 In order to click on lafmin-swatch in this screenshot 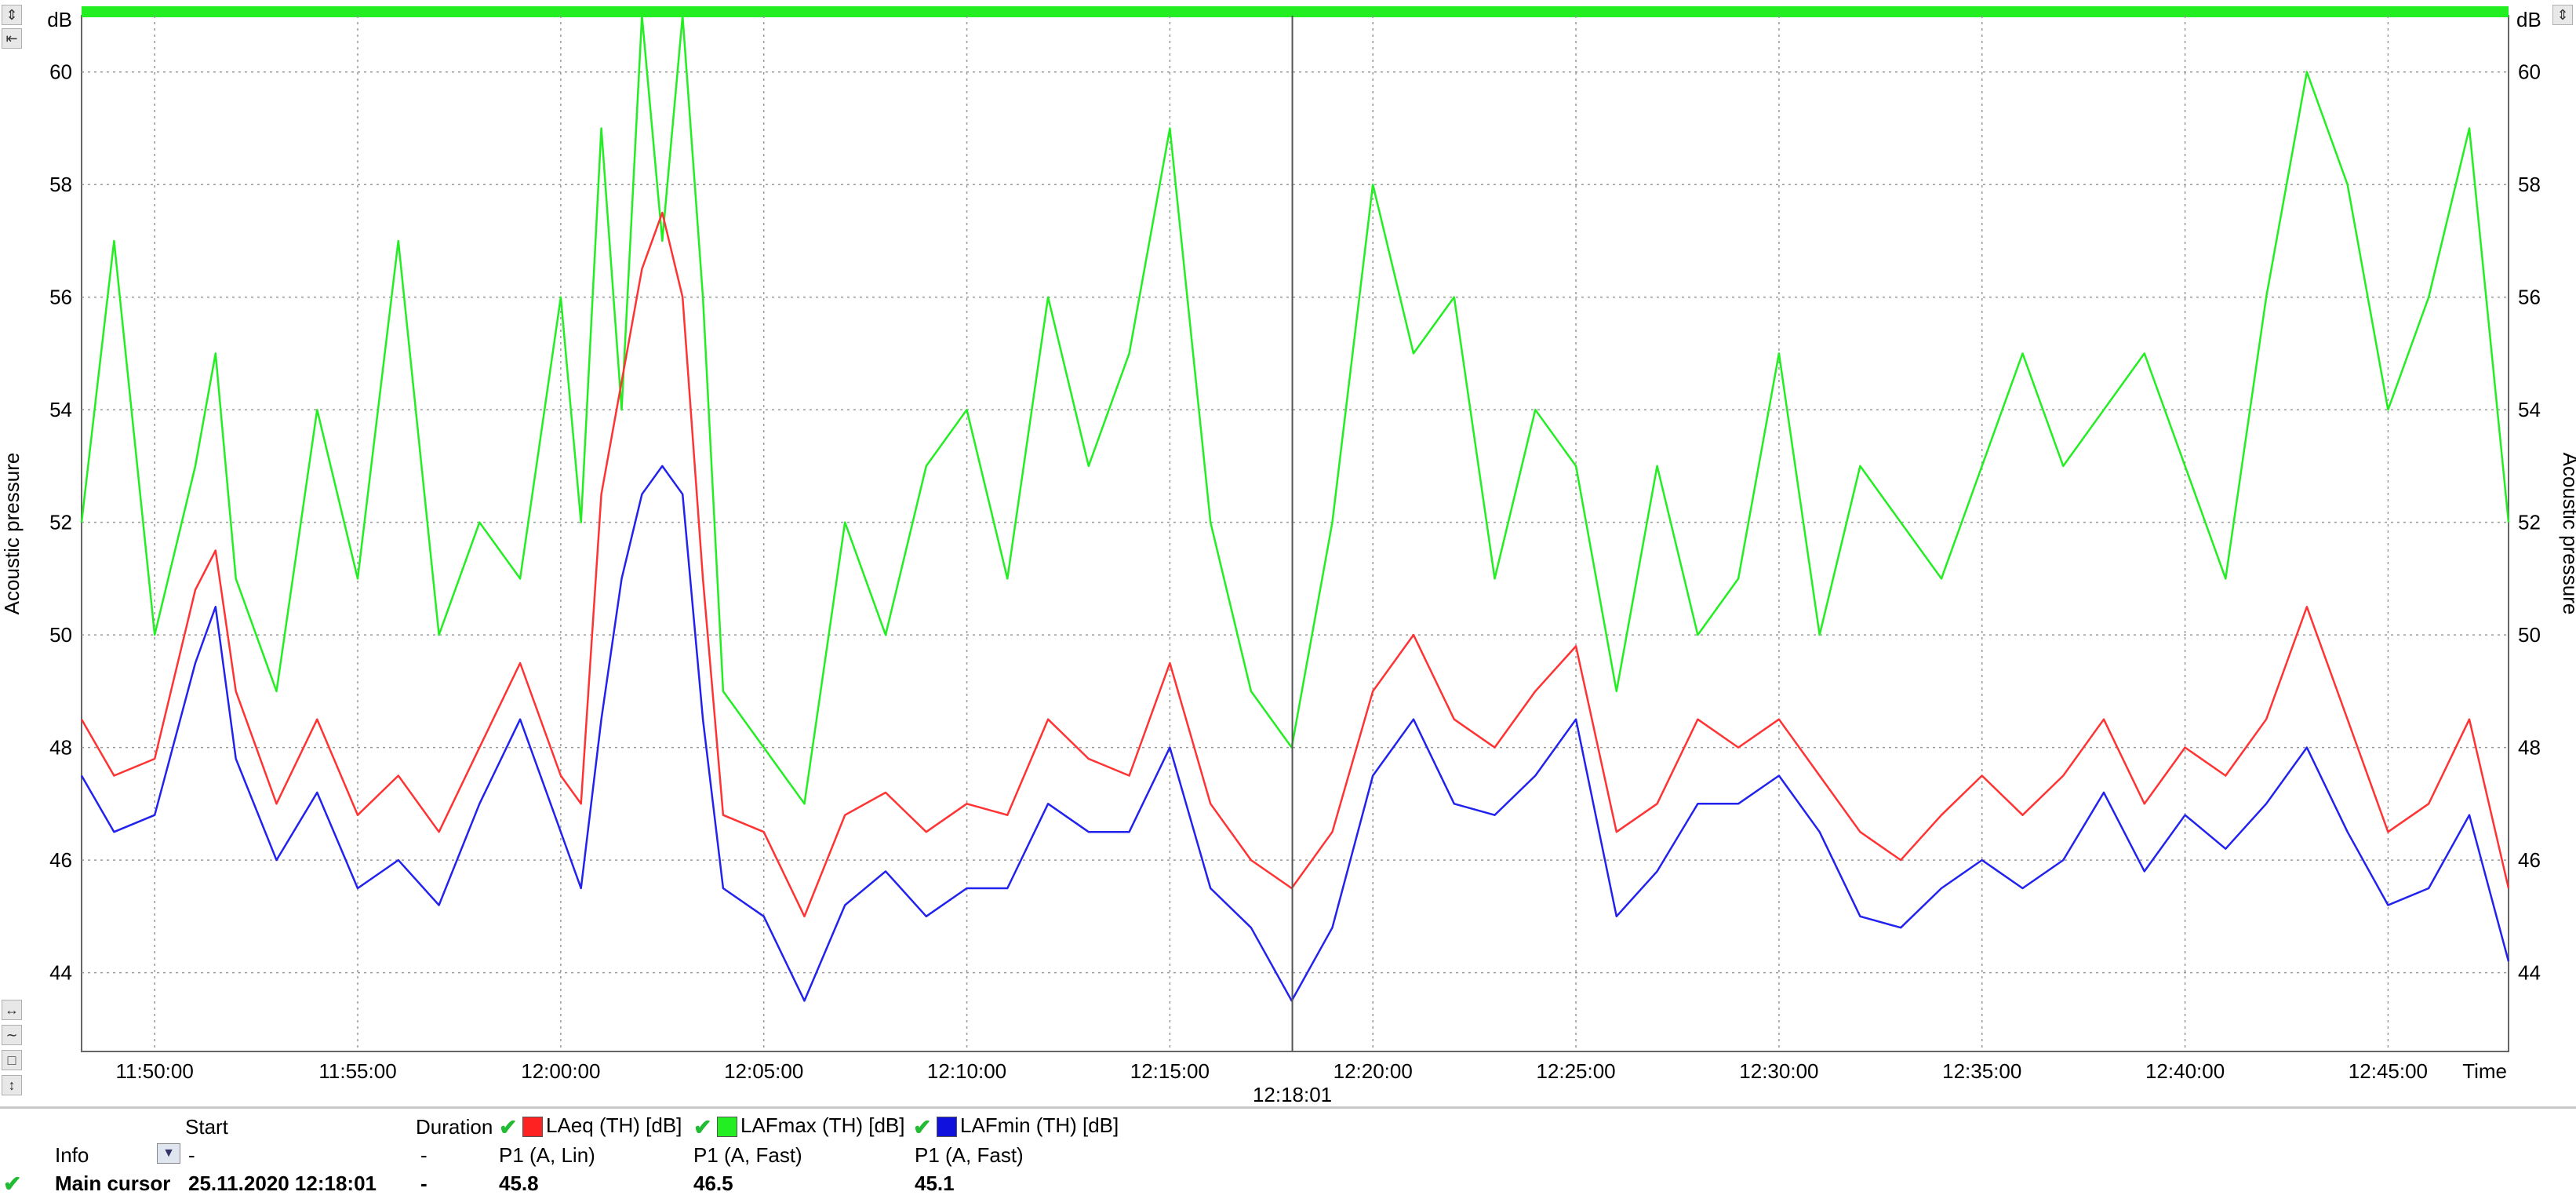, I will do `click(947, 1127)`.